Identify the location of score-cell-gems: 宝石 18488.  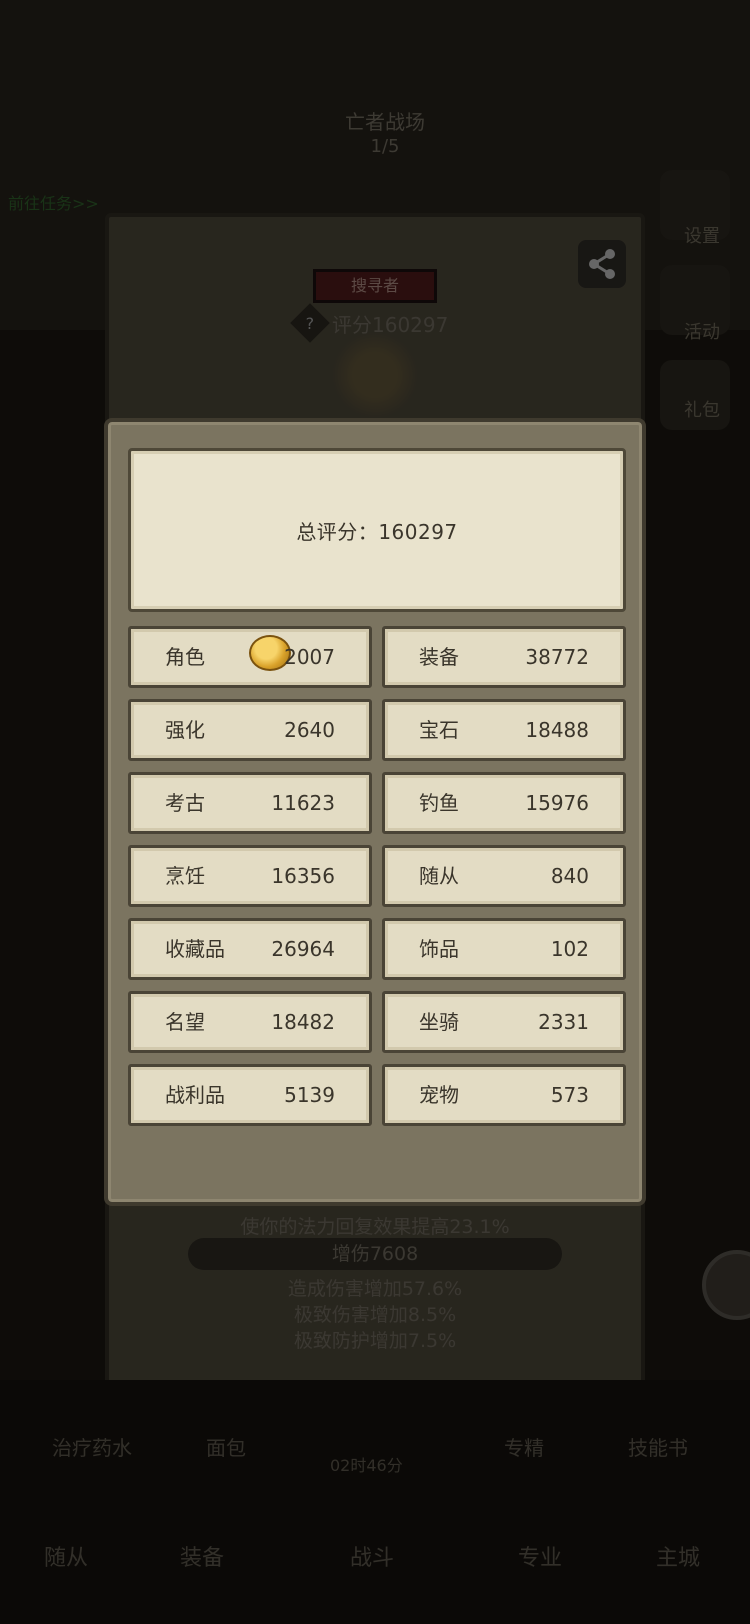
(504, 730).